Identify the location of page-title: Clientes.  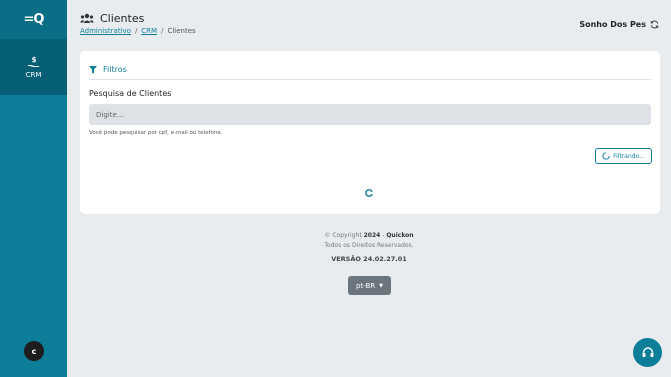
(122, 18).